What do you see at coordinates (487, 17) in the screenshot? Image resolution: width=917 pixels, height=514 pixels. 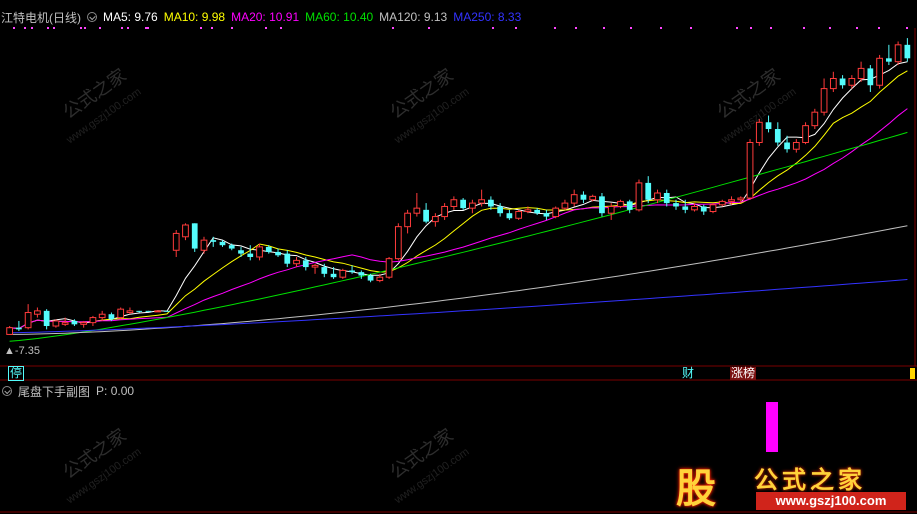 I see `ma250-label: MA250: 8.33` at bounding box center [487, 17].